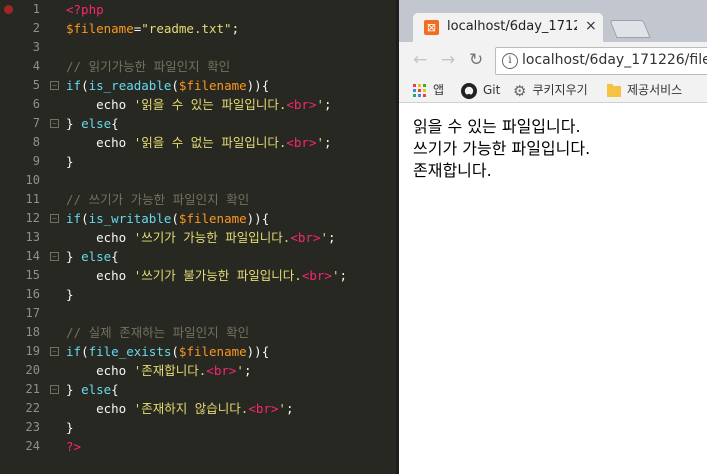 The image size is (707, 474). Describe the element at coordinates (198, 446) in the screenshot. I see `code-line: 24 ?>` at that location.